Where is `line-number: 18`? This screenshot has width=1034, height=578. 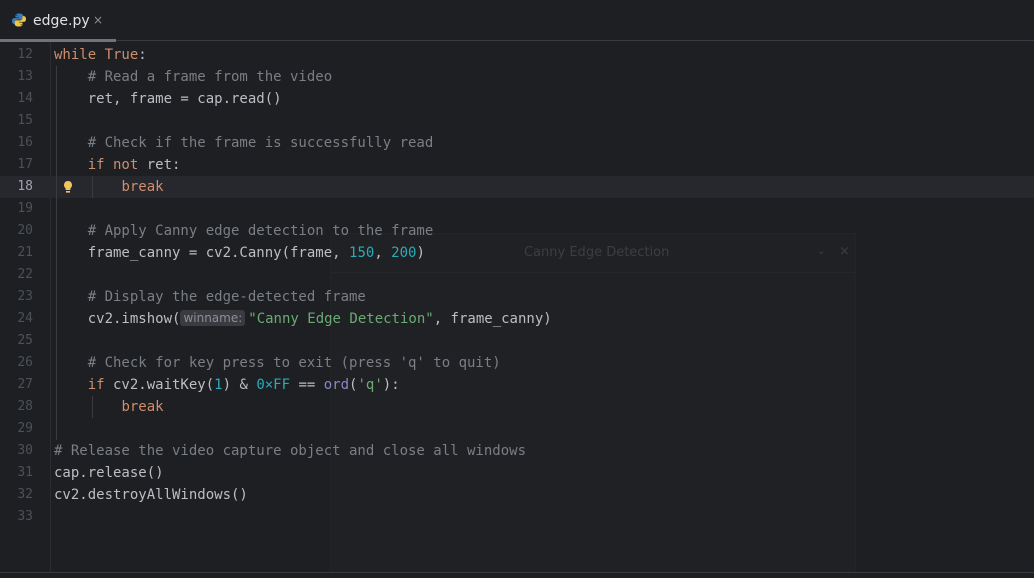
line-number: 18 is located at coordinates (16, 187).